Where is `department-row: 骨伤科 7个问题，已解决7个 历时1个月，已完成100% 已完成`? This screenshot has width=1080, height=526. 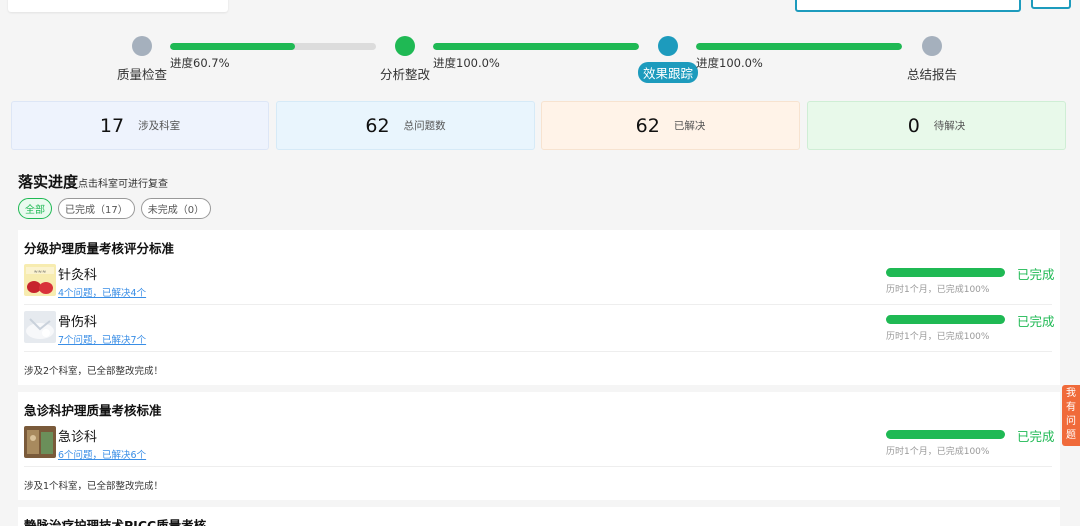 department-row: 骨伤科 7个问题，已解决7个 历时1个月，已完成100% 已完成 is located at coordinates (539, 329).